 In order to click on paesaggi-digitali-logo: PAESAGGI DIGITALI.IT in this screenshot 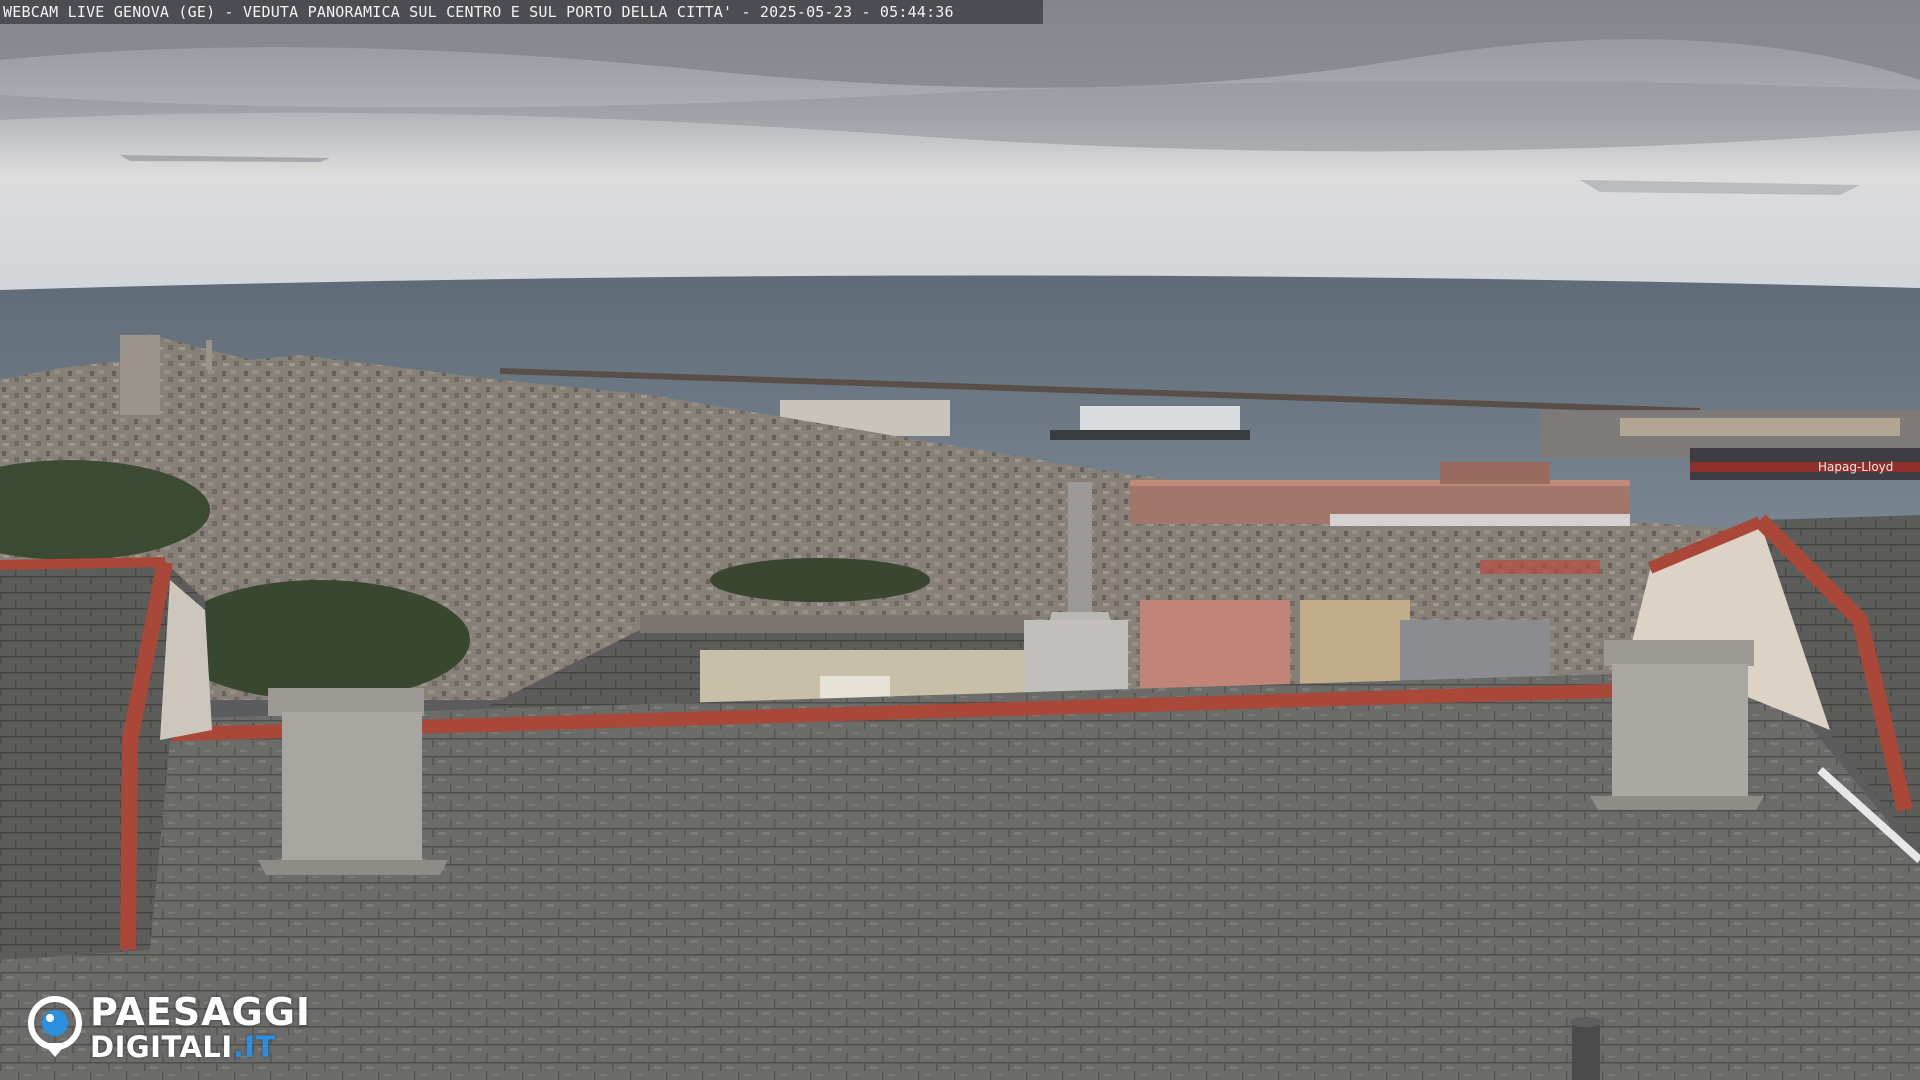, I will do `click(186, 1027)`.